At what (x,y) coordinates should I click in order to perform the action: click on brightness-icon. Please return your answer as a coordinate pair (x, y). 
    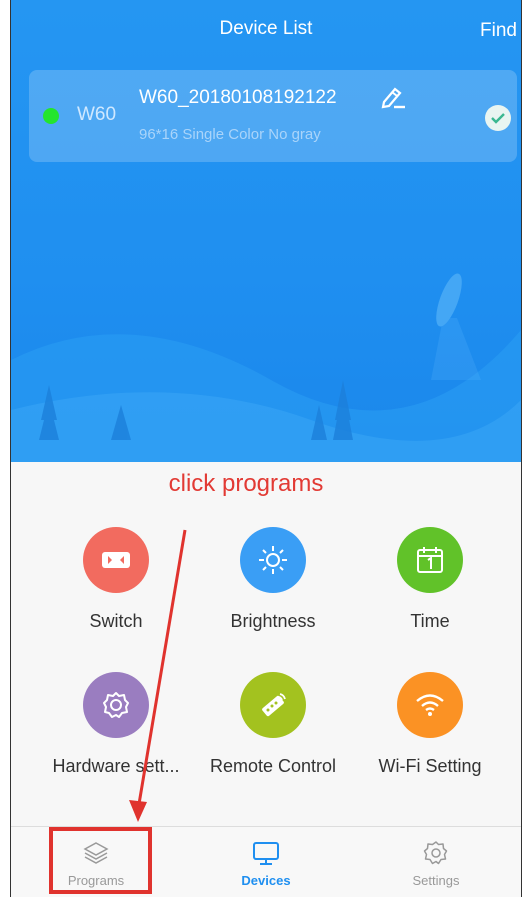
    Looking at the image, I should click on (273, 560).